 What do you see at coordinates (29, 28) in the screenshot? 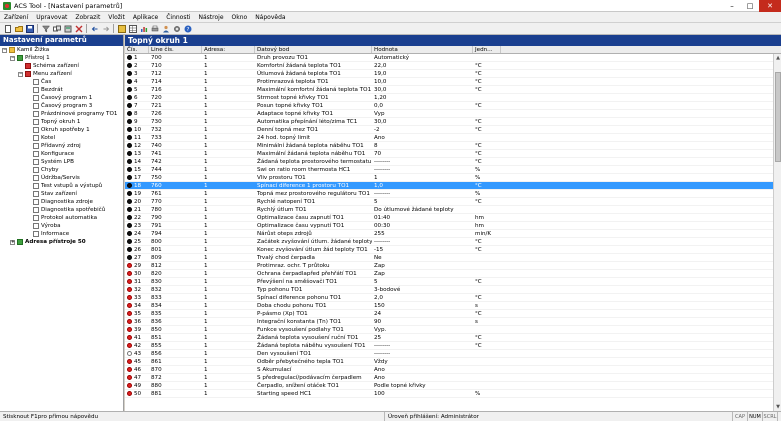
I see `save-icon` at bounding box center [29, 28].